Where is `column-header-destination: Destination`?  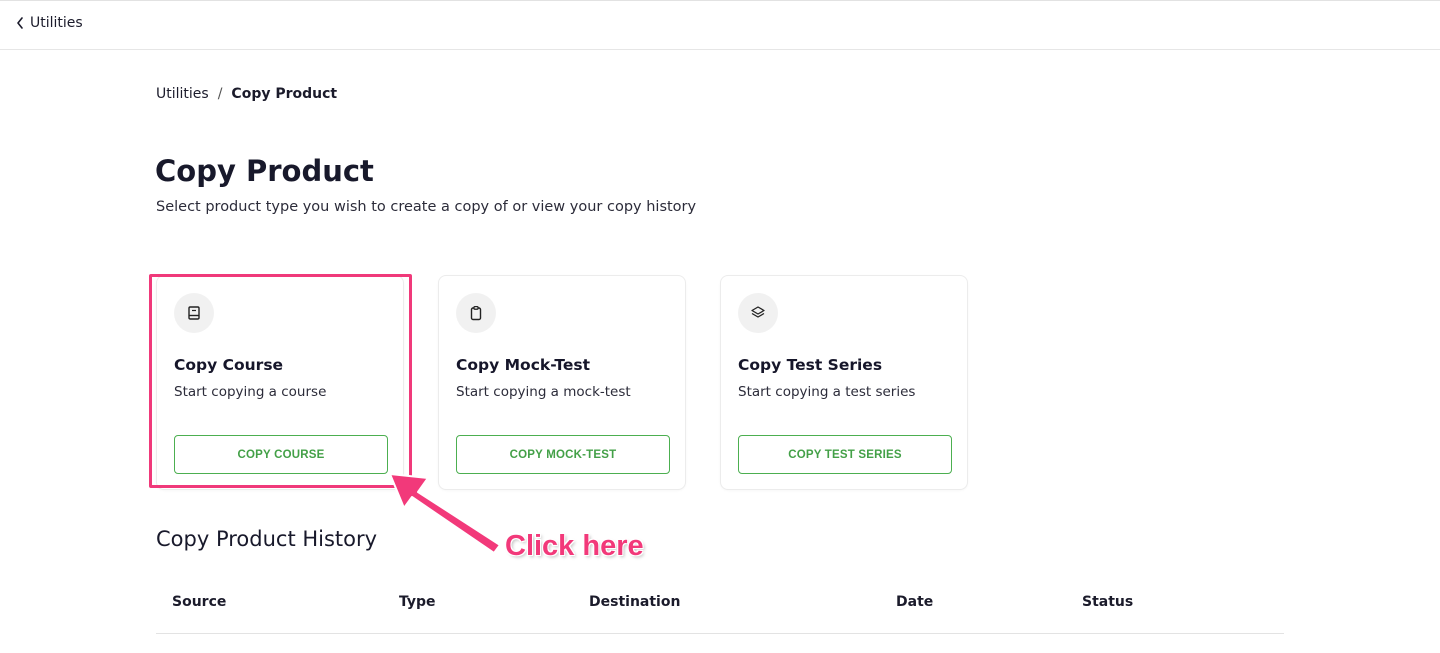
column-header-destination: Destination is located at coordinates (635, 602).